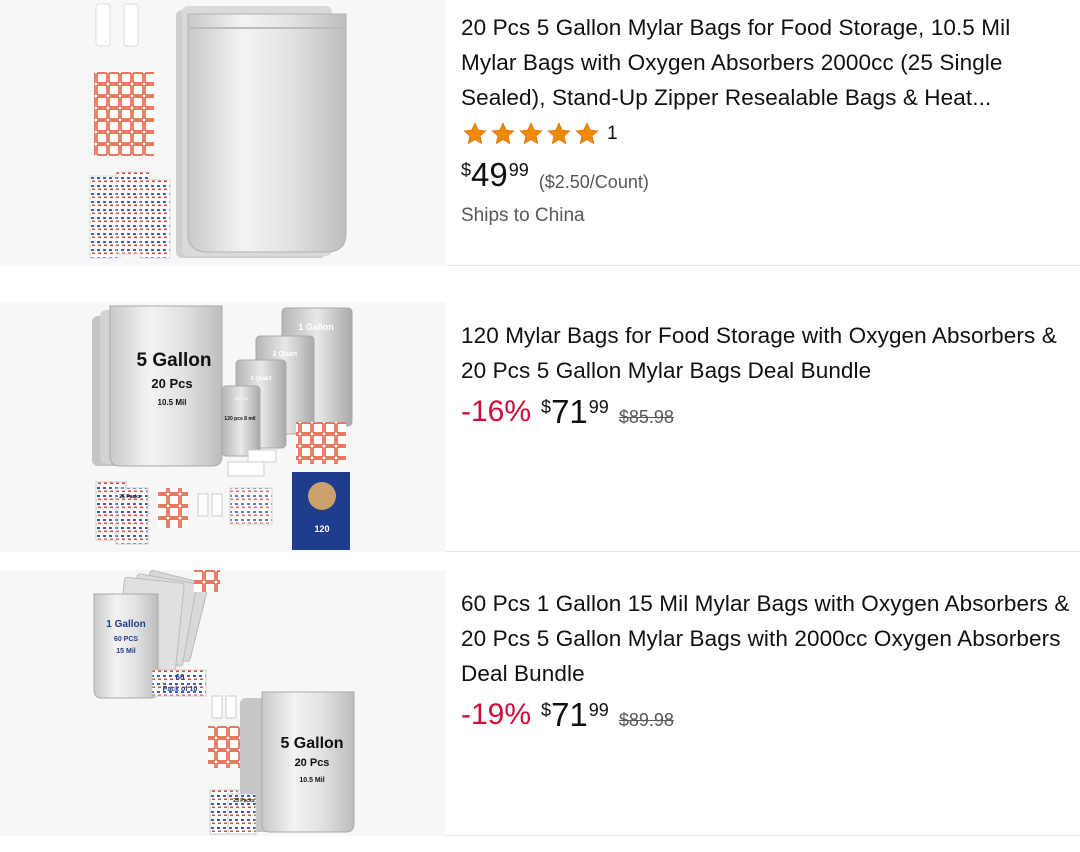 This screenshot has width=1080, height=852. I want to click on rating: 1, so click(765, 134).